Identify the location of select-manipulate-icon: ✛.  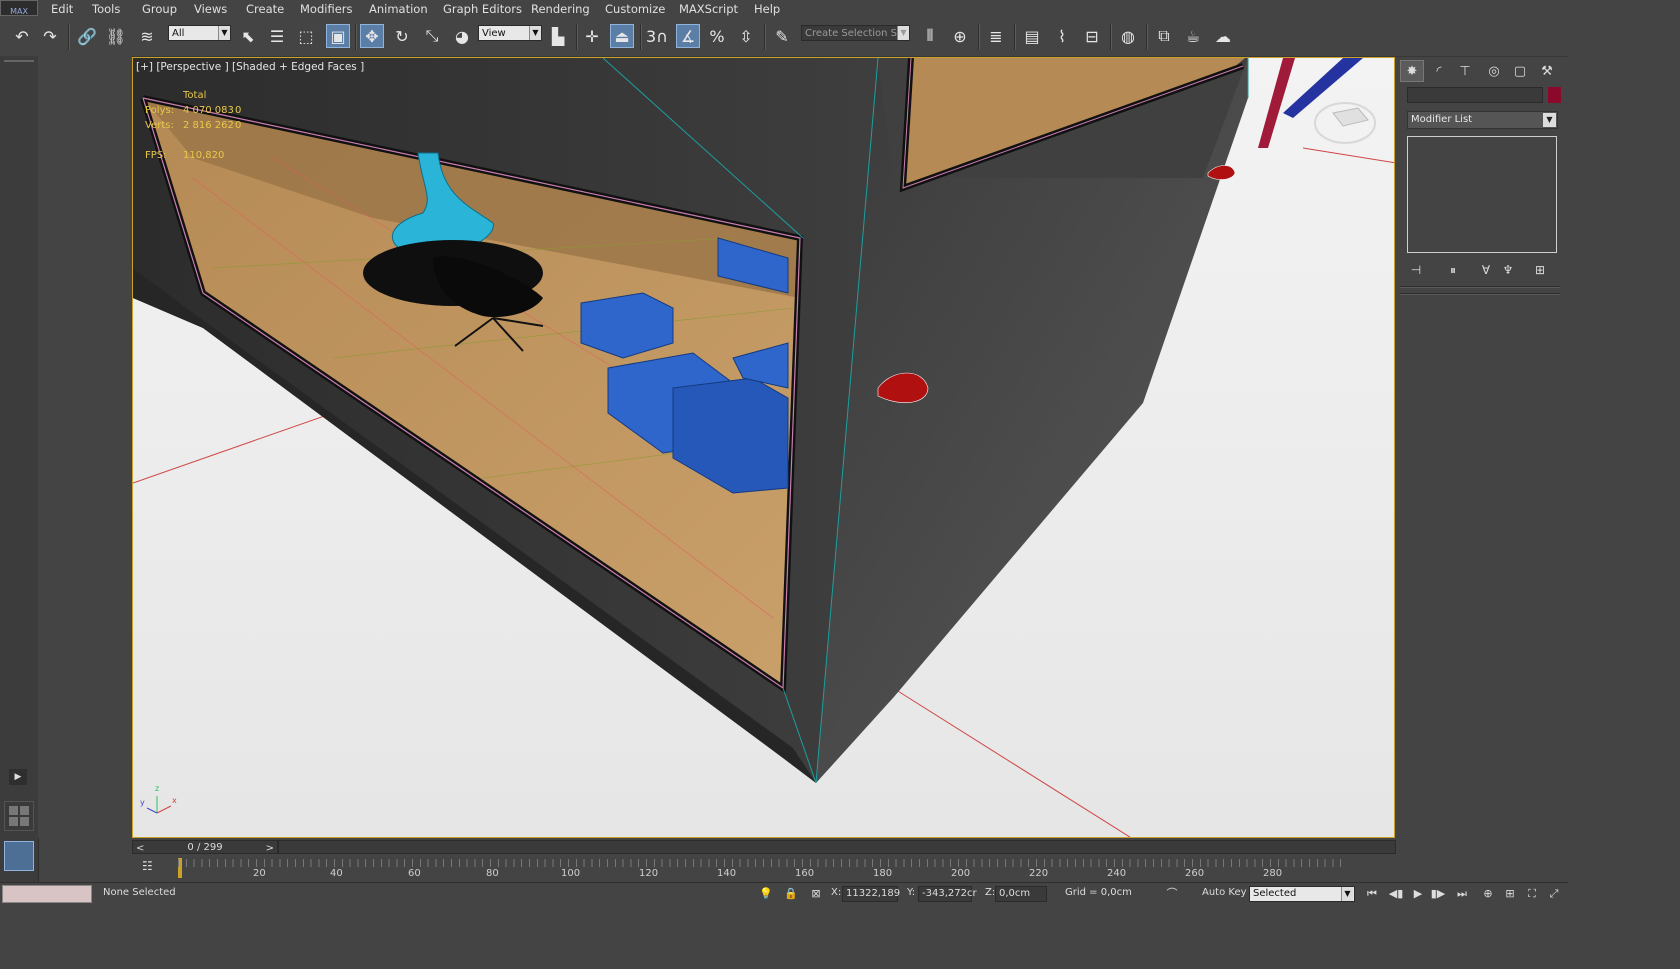
(592, 36).